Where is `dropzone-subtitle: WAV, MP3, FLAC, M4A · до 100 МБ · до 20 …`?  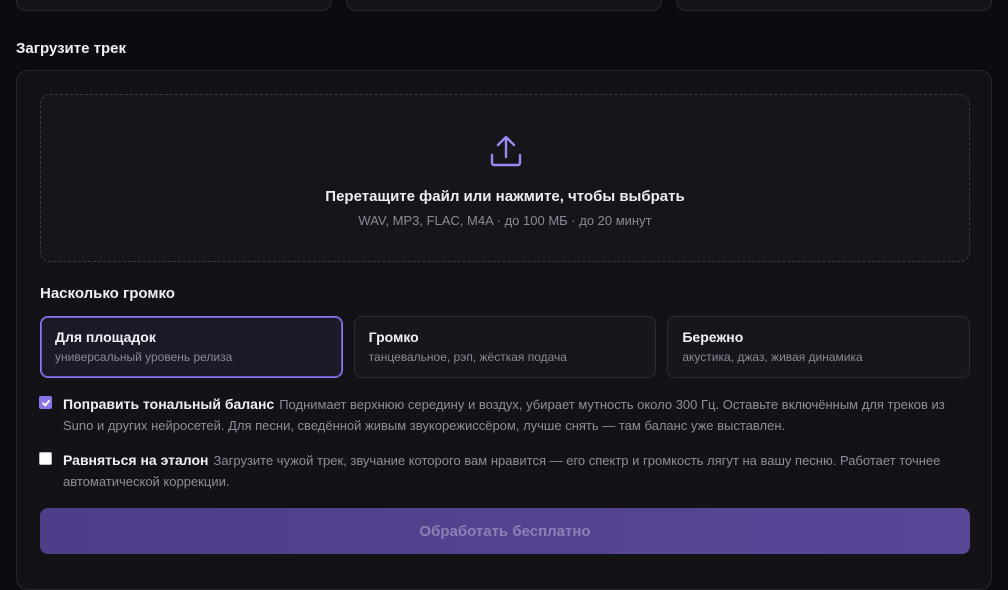 dropzone-subtitle: WAV, MP3, FLAC, M4A · до 100 МБ · до 20 … is located at coordinates (505, 220).